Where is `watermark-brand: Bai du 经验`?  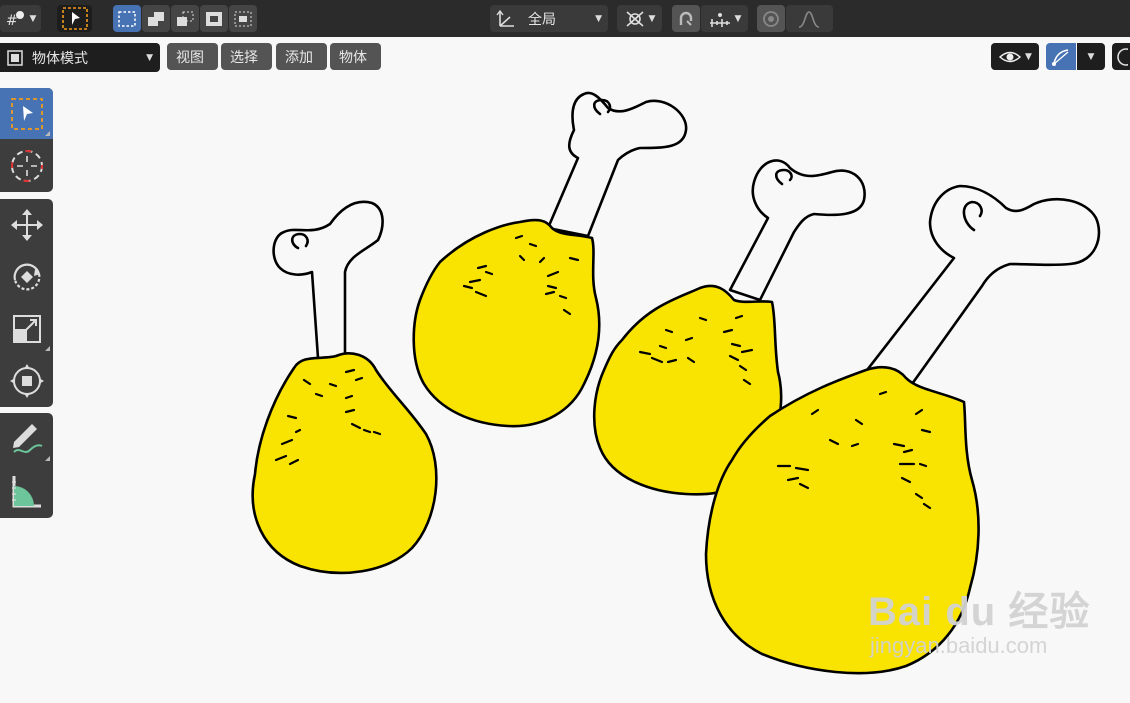
watermark-brand: Bai du 经验 is located at coordinates (979, 612).